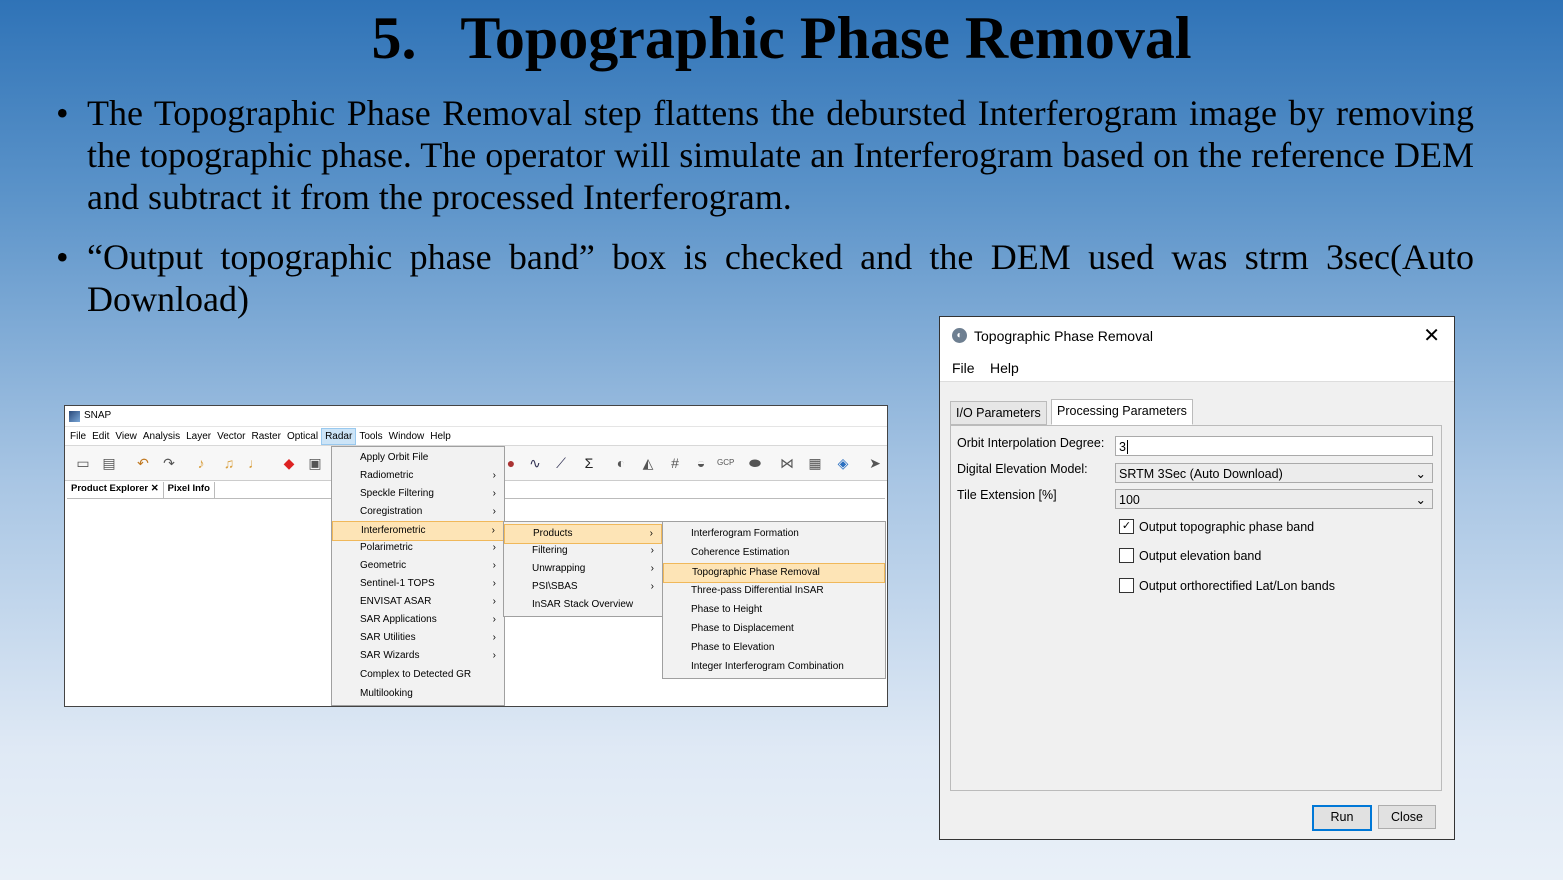 The height and width of the screenshot is (880, 1563). Describe the element at coordinates (407, 436) in the screenshot. I see `menu-window: Window` at that location.